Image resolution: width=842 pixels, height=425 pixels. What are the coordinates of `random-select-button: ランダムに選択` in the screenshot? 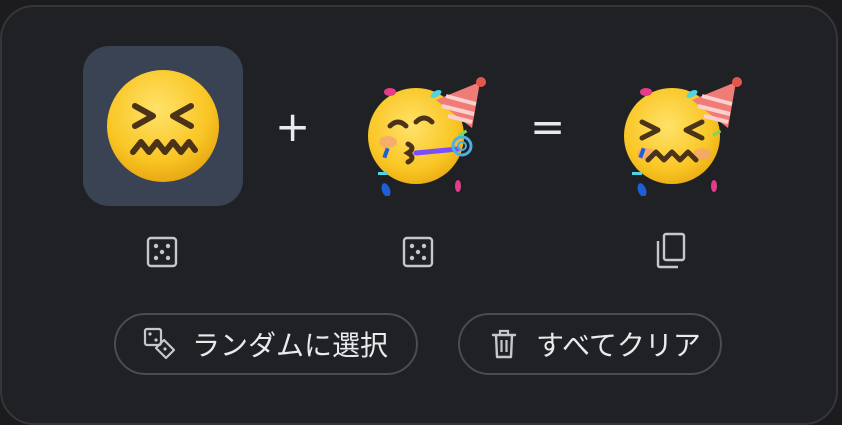 It's located at (266, 344).